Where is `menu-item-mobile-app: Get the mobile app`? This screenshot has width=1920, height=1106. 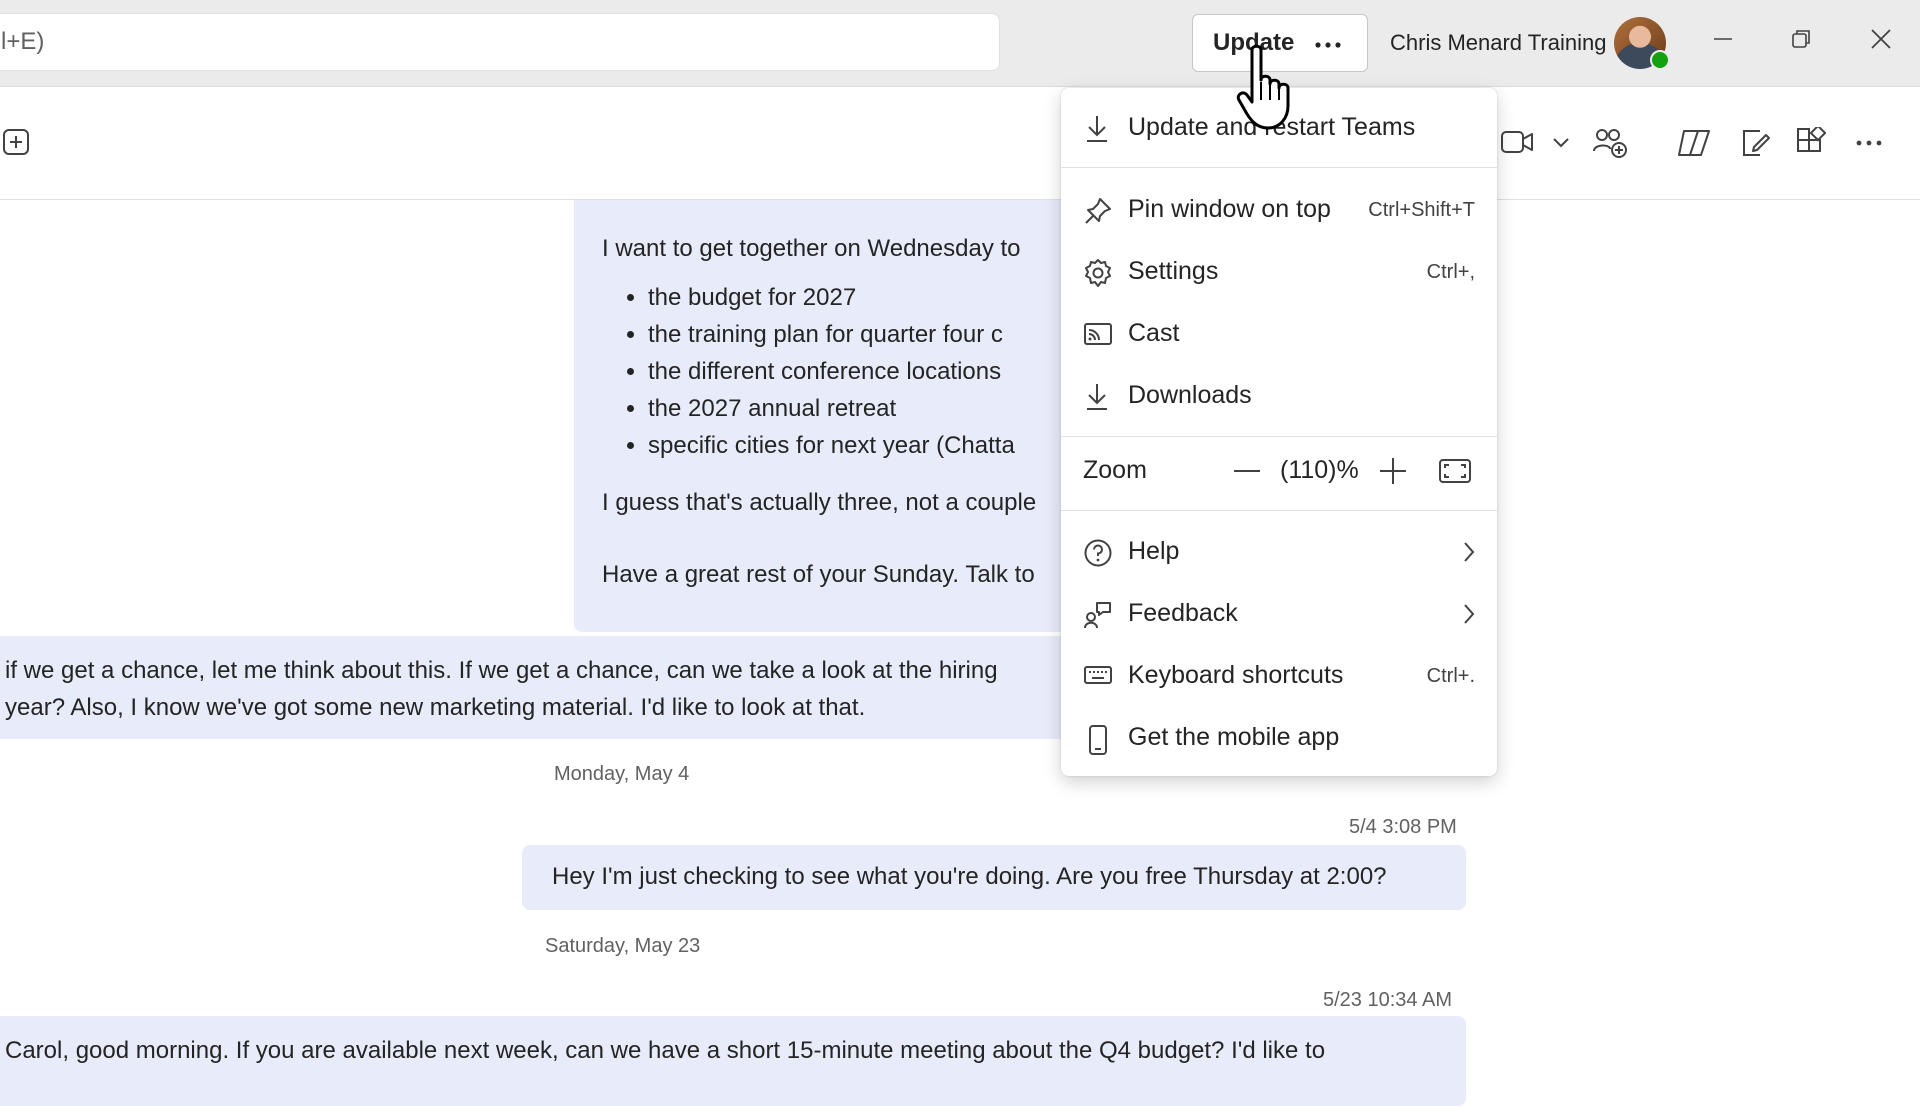 menu-item-mobile-app: Get the mobile app is located at coordinates (1279, 738).